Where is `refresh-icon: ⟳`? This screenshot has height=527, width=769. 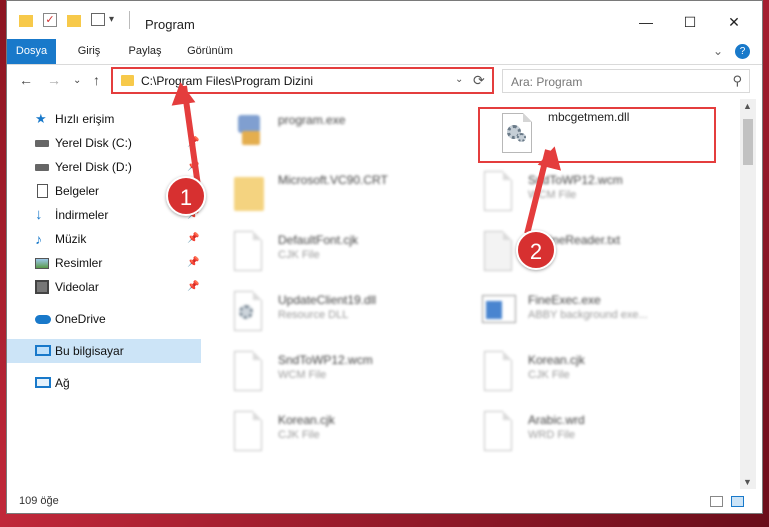
refresh-icon: ⟳ is located at coordinates (479, 80).